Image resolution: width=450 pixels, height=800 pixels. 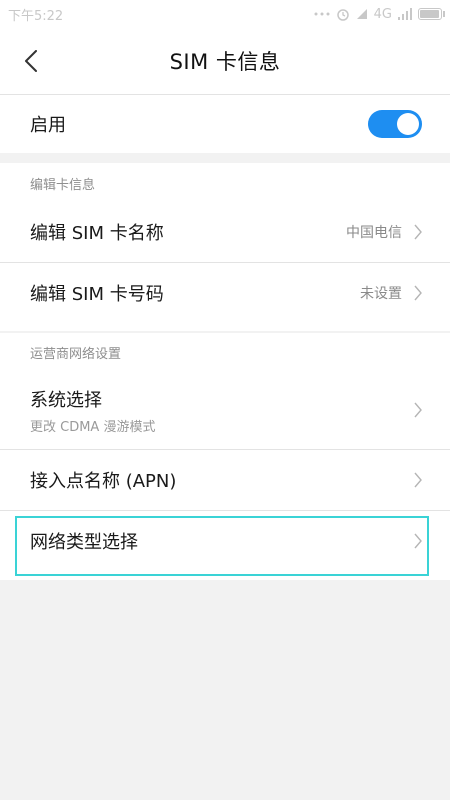 What do you see at coordinates (405, 14) in the screenshot?
I see `signal-strength-icon` at bounding box center [405, 14].